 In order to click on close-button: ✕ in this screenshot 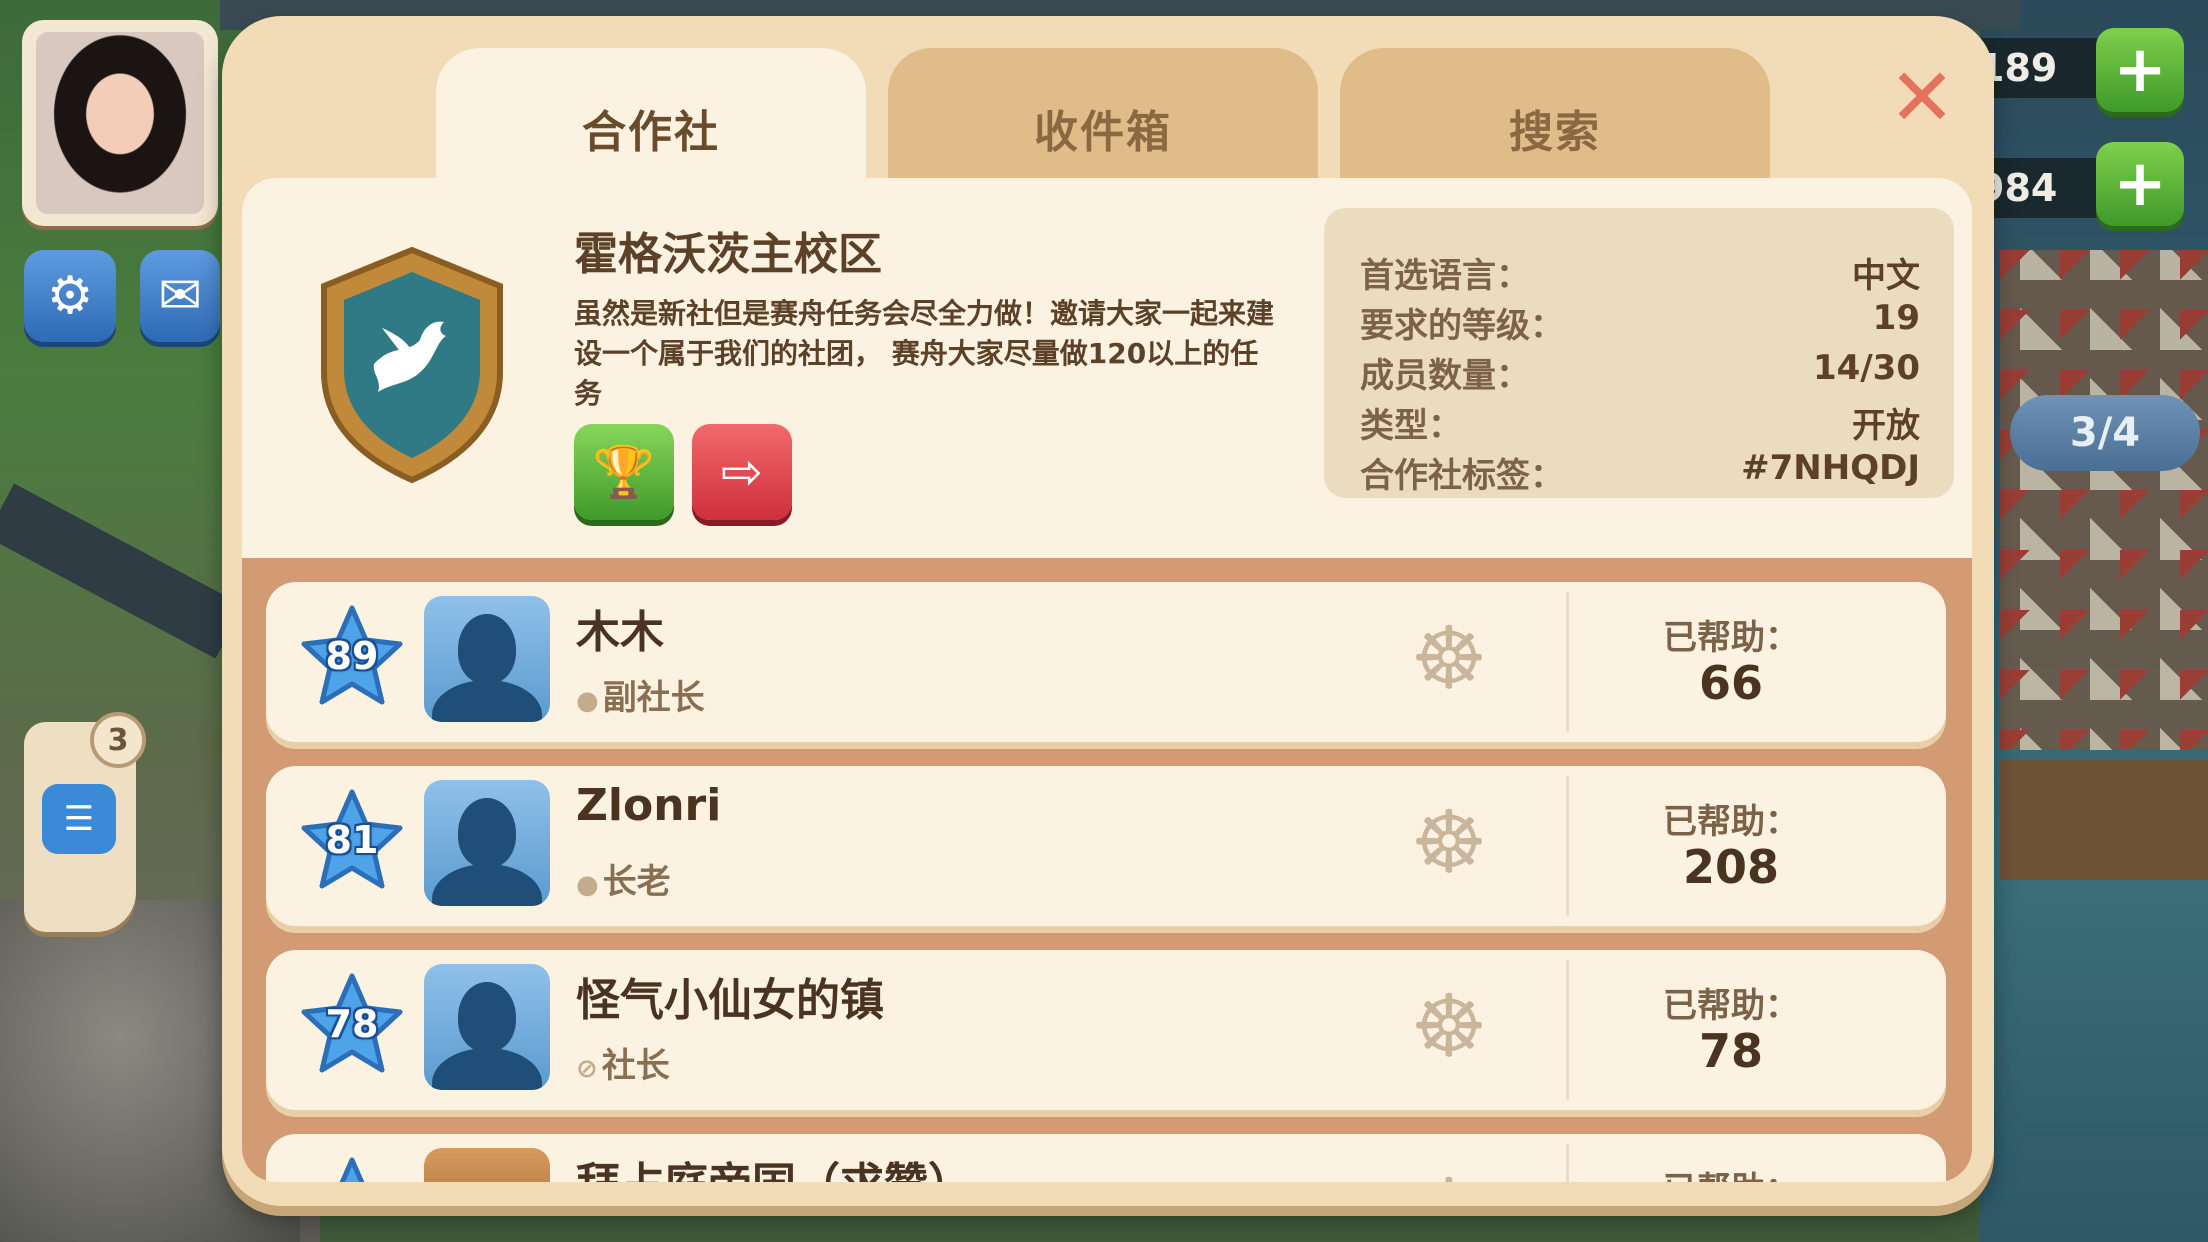, I will do `click(1922, 98)`.